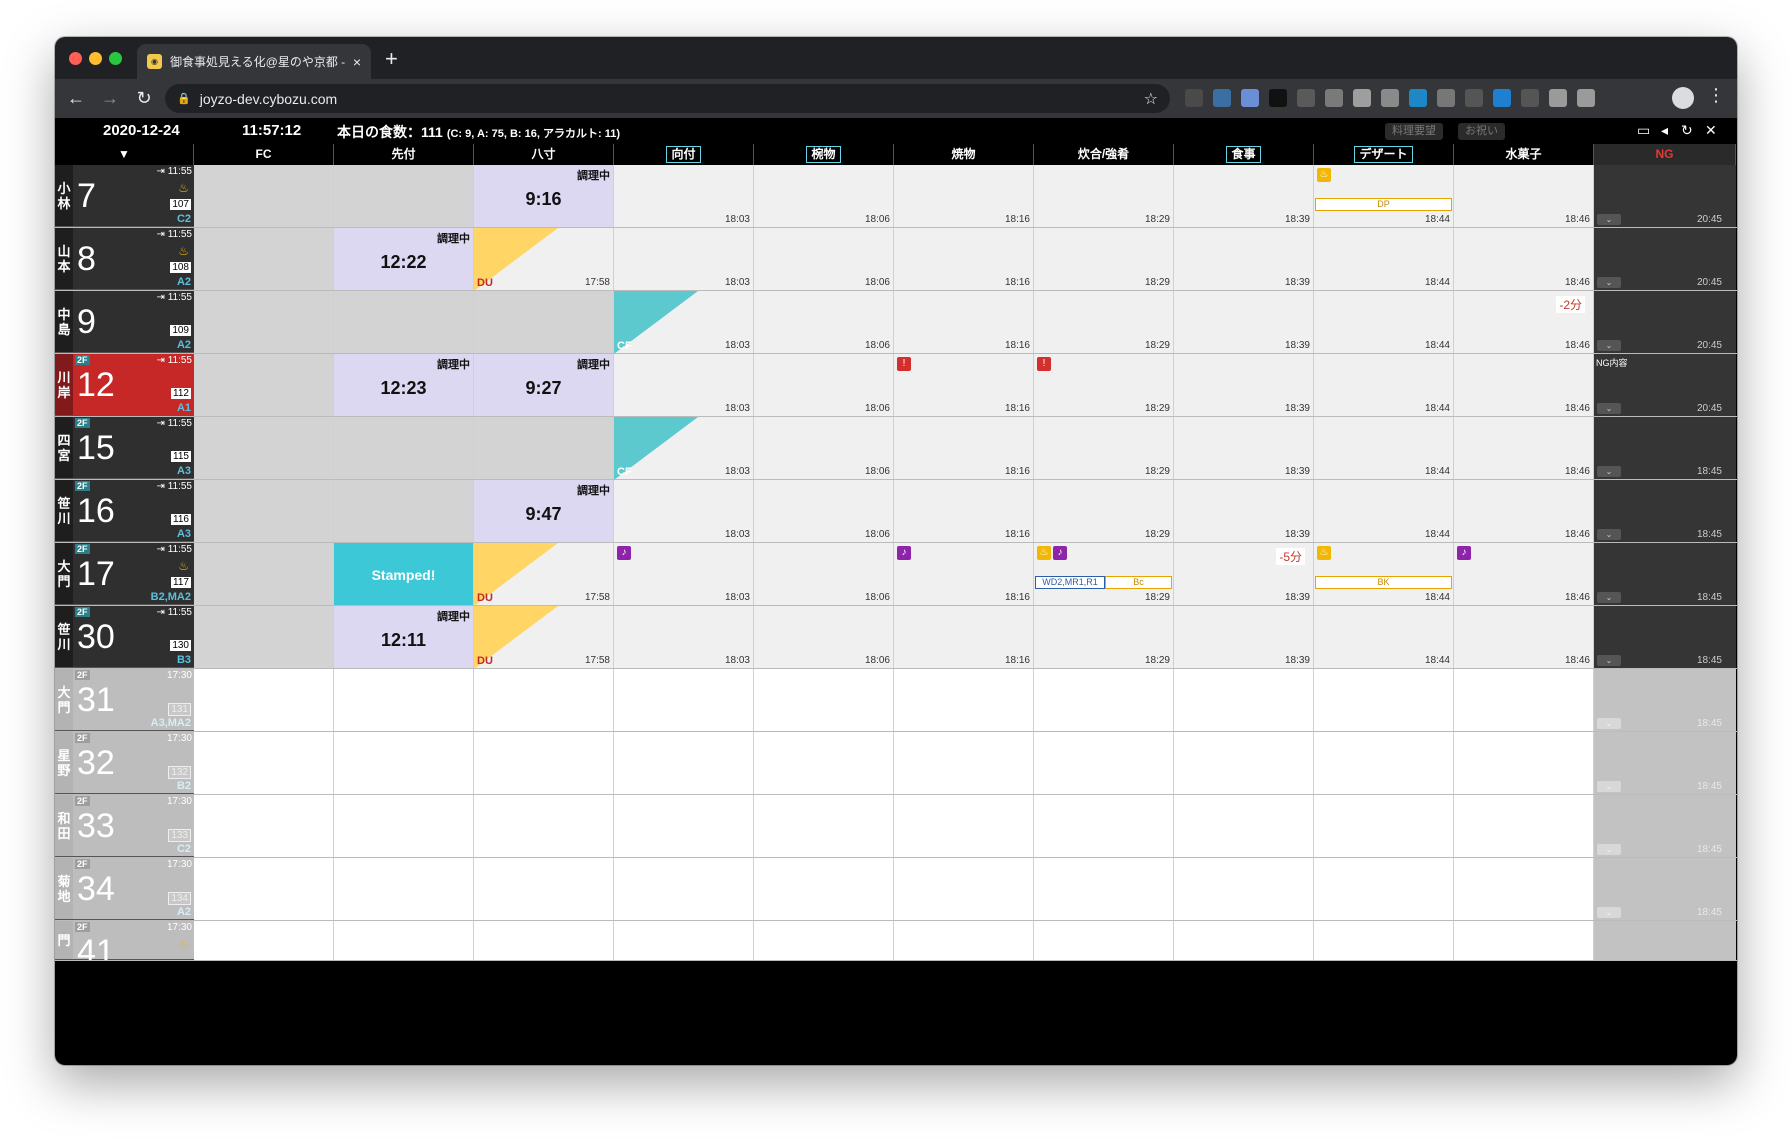 The width and height of the screenshot is (1792, 1139). I want to click on office-extension-icon, so click(1362, 98).